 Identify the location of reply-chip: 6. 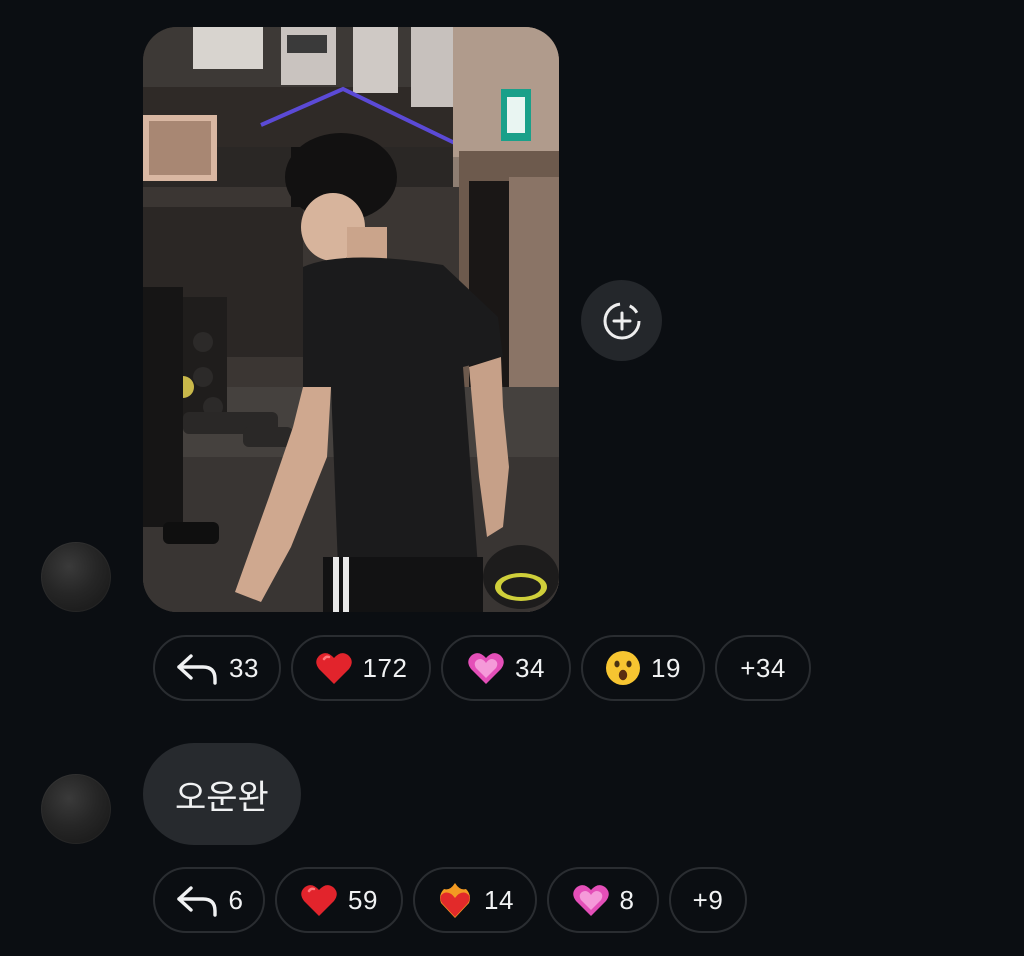
(209, 900).